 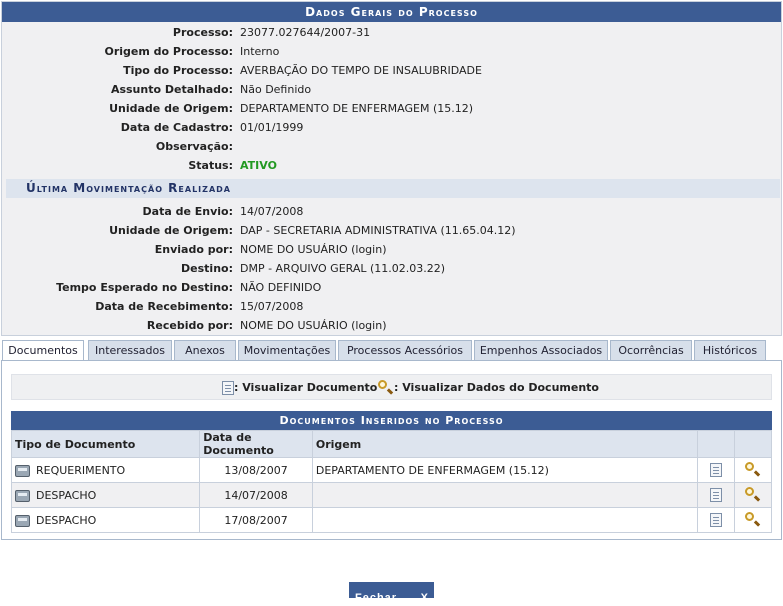 I want to click on close-button-label: Fechar, so click(x=376, y=598).